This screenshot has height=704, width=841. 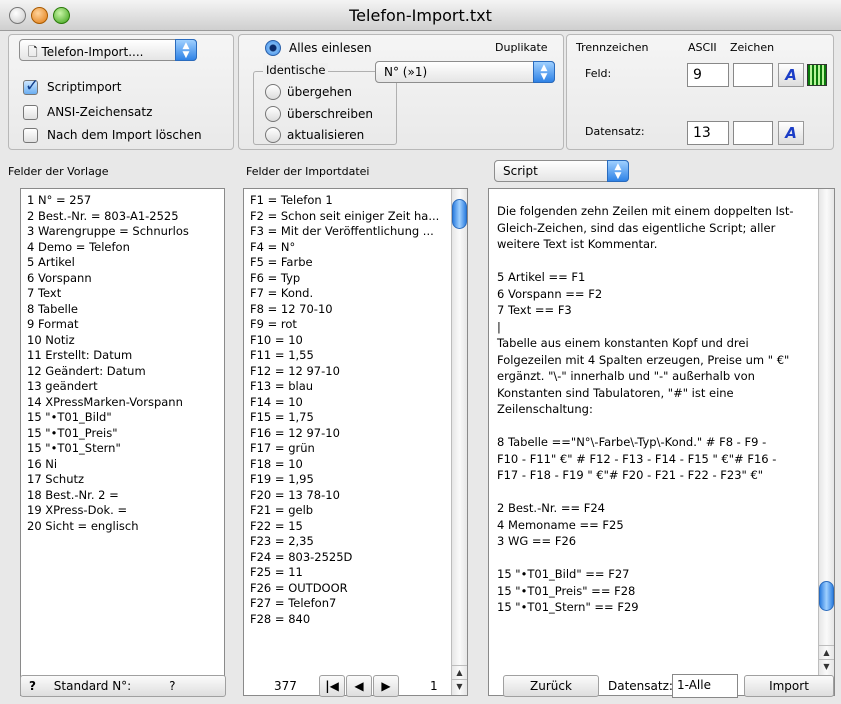 I want to click on script-line: 5 Artikel == F1, so click(x=541, y=277).